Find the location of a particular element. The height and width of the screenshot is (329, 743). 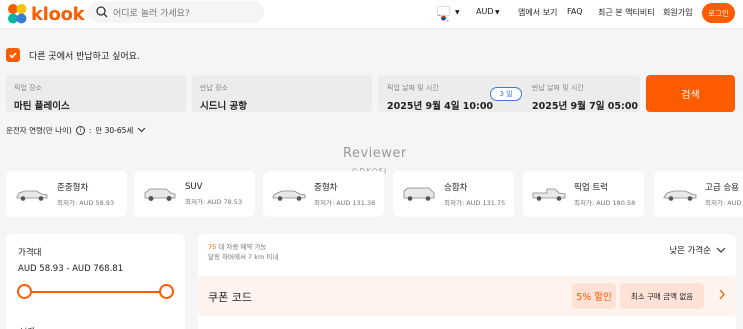

available-count-suffix: 대 차량 예약 가능 is located at coordinates (241, 247).